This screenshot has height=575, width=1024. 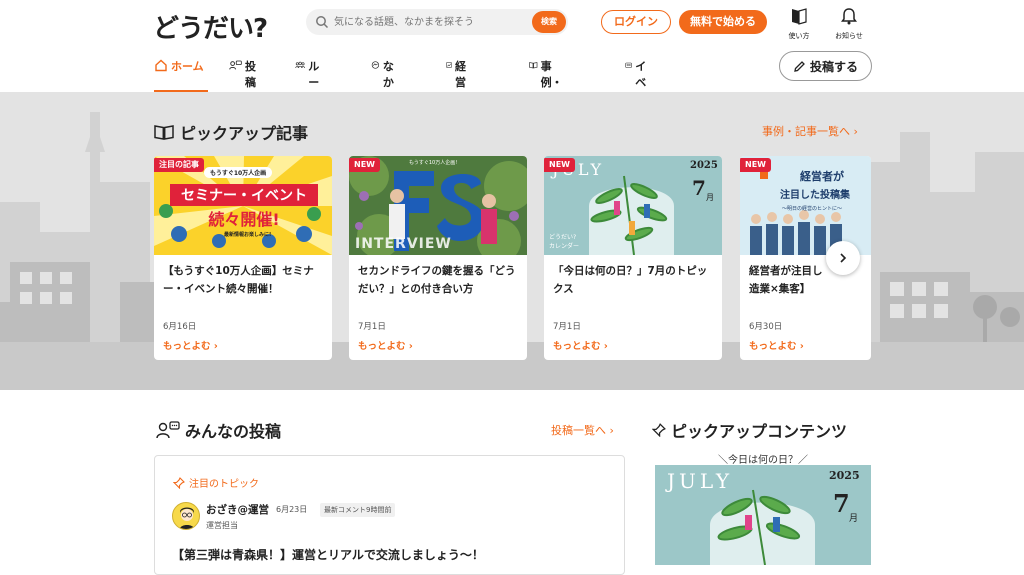 I want to click on search-icon, so click(x=322, y=22).